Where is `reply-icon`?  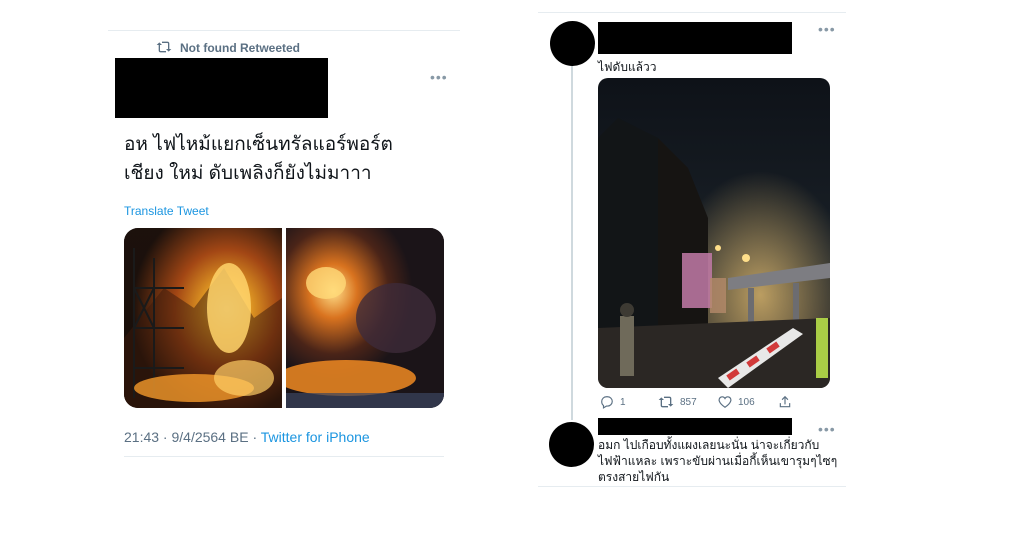 reply-icon is located at coordinates (607, 402).